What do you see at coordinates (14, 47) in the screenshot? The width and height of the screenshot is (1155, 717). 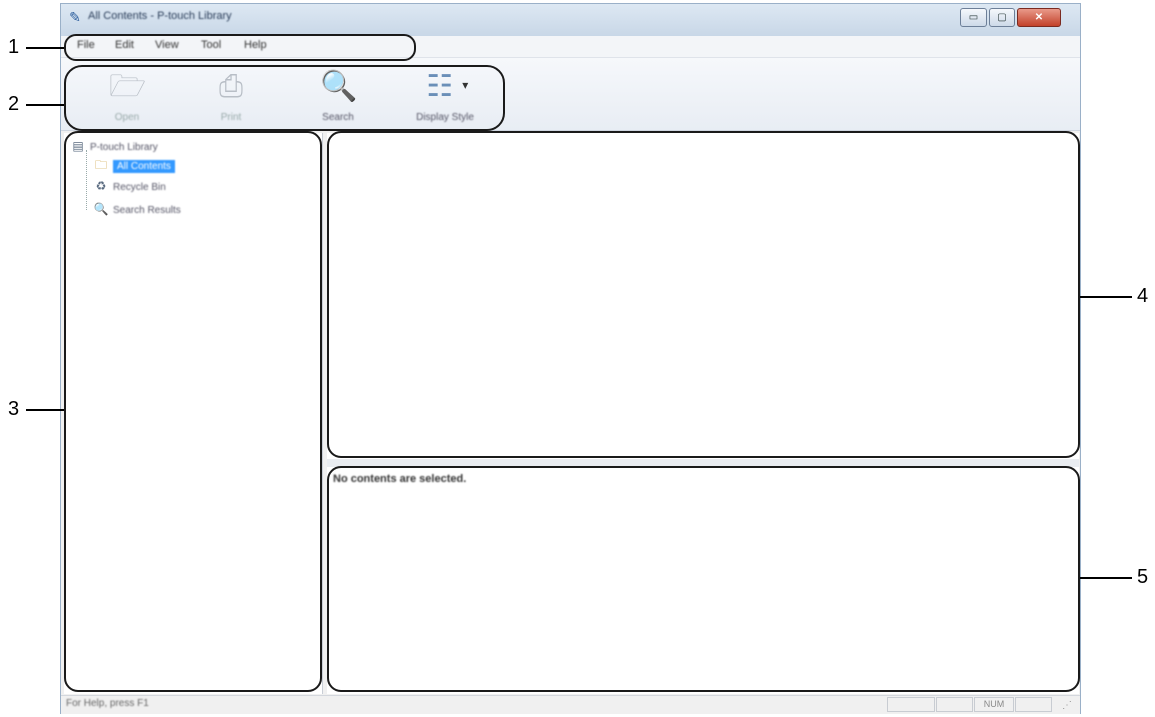 I see `callout-number-1: 1` at bounding box center [14, 47].